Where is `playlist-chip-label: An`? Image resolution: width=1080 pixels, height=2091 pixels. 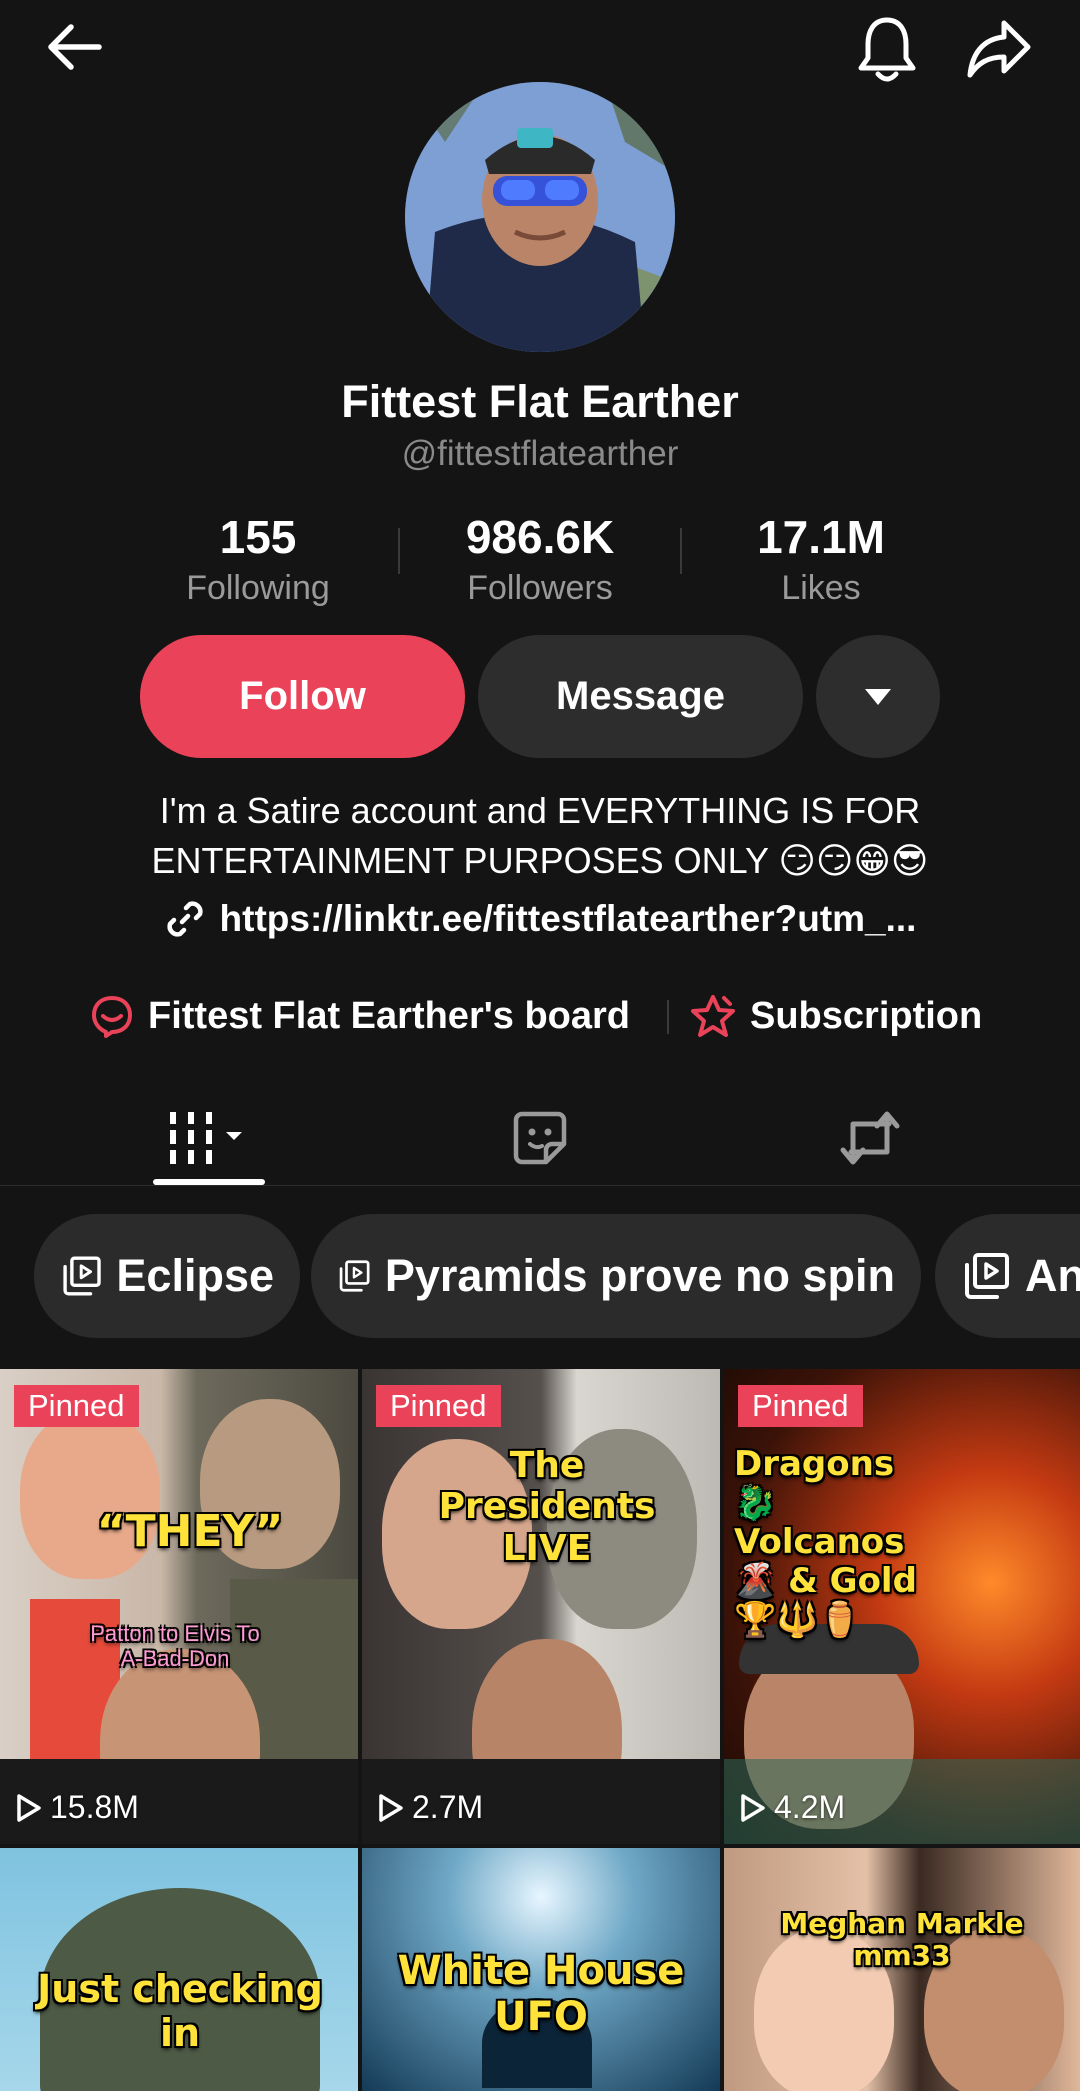
playlist-chip-label: An is located at coordinates (1052, 1275).